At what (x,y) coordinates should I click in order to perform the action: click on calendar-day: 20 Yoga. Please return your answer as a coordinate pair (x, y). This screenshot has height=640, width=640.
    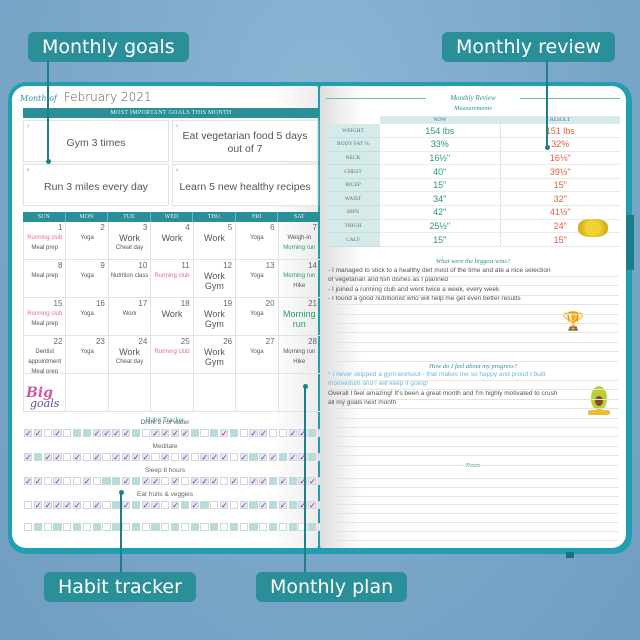
    Looking at the image, I should click on (257, 317).